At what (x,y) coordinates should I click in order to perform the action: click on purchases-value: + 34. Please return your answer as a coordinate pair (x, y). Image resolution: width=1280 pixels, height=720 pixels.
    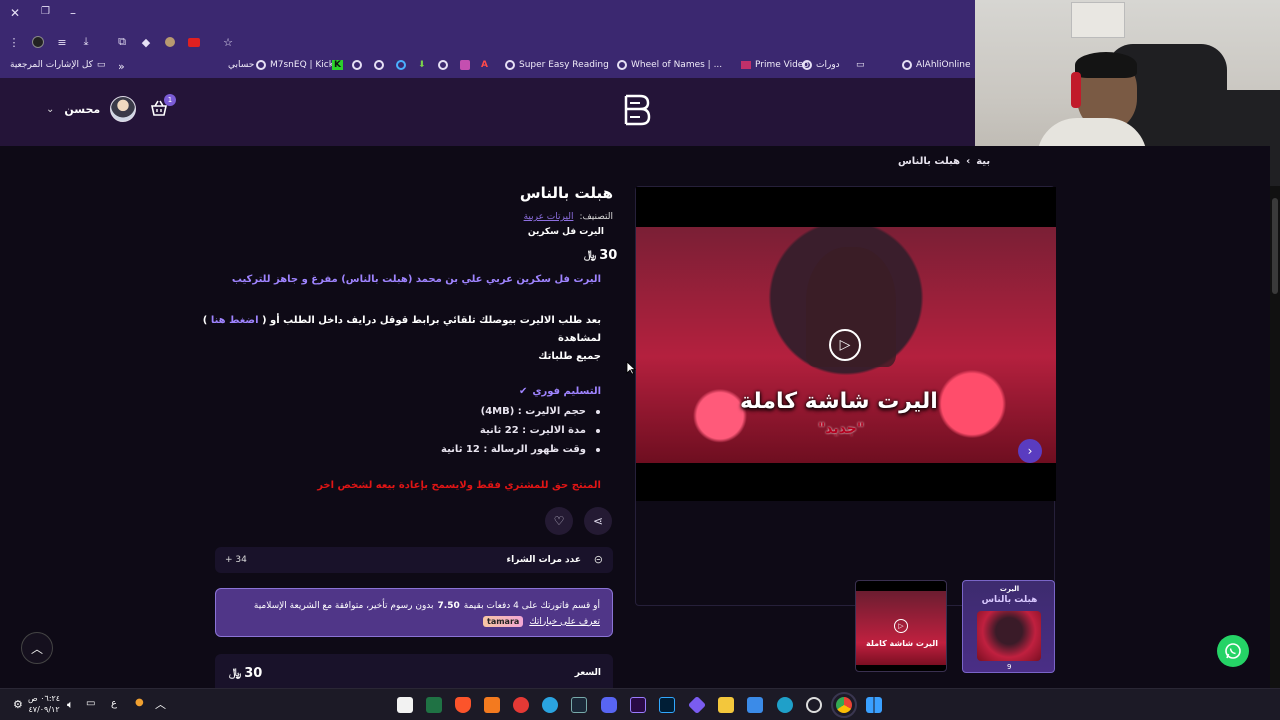
    Looking at the image, I should click on (236, 560).